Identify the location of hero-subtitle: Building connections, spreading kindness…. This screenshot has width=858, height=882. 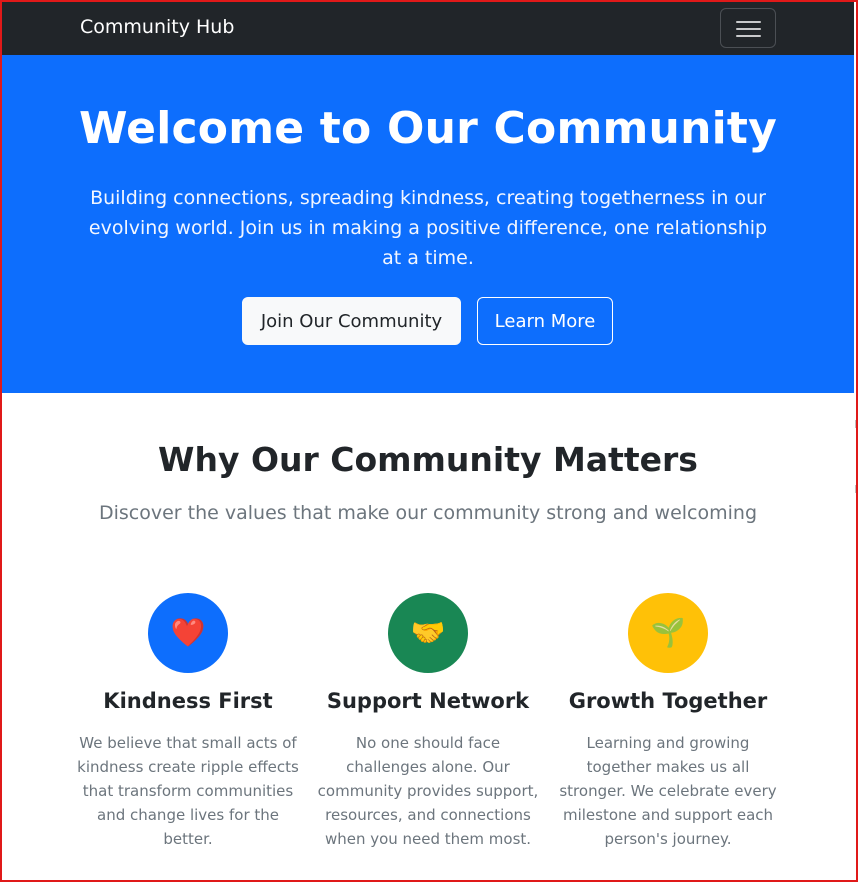
(428, 228).